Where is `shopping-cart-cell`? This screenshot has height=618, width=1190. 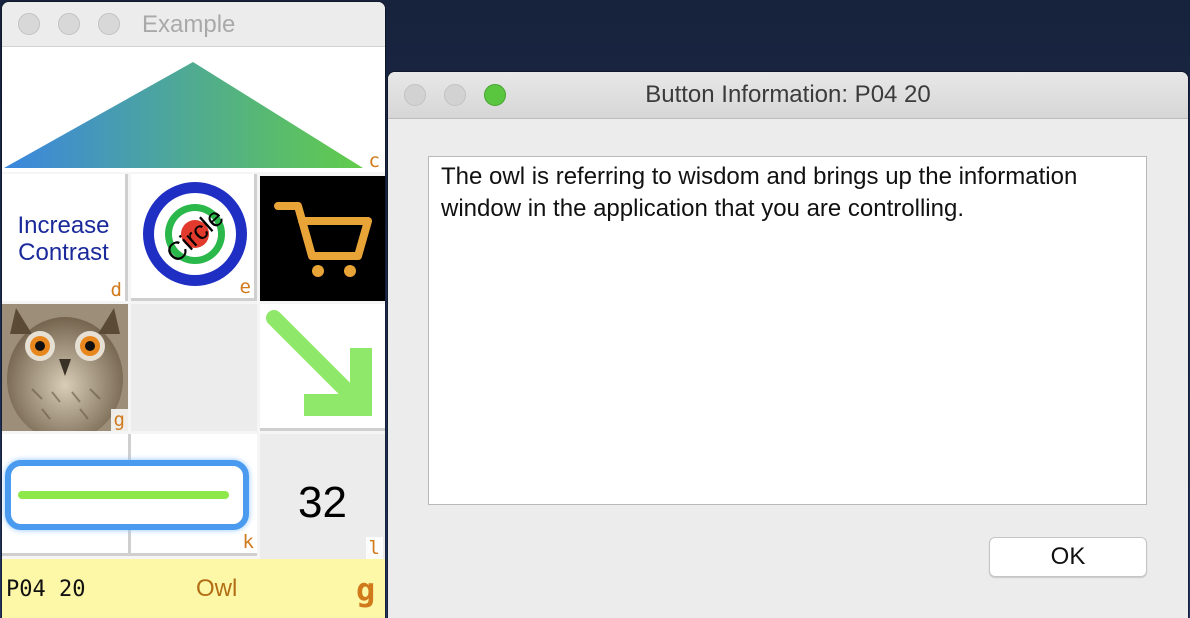 shopping-cart-cell is located at coordinates (322, 238).